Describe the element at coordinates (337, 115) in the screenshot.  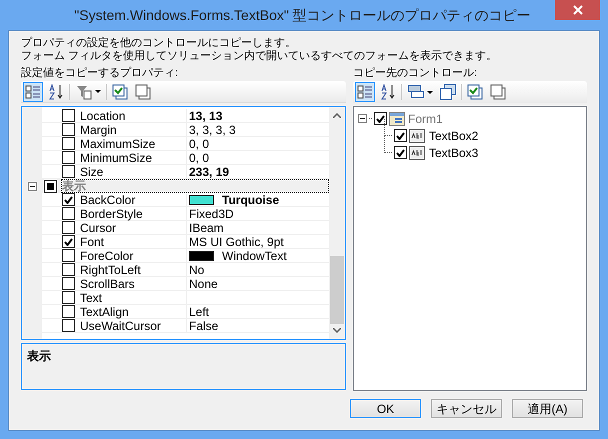
I see `scroll-up-icon` at that location.